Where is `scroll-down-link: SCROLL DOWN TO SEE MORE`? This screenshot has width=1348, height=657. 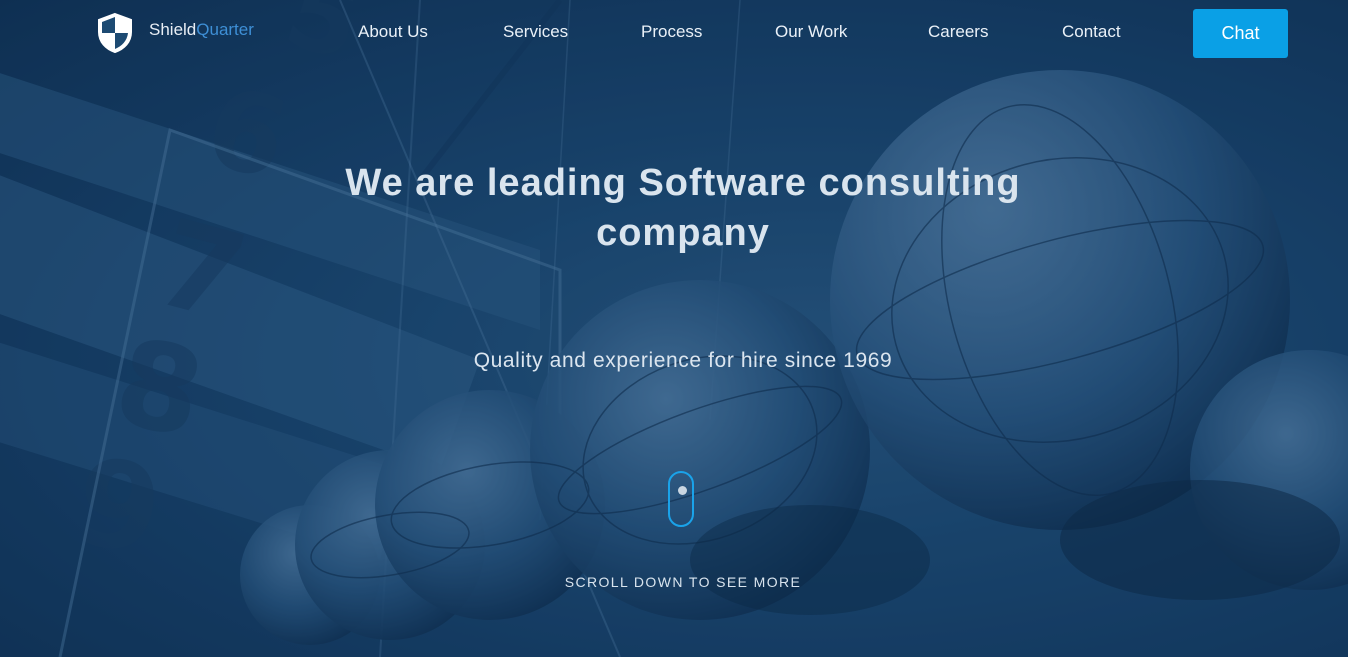
scroll-down-link: SCROLL DOWN TO SEE MORE is located at coordinates (683, 582).